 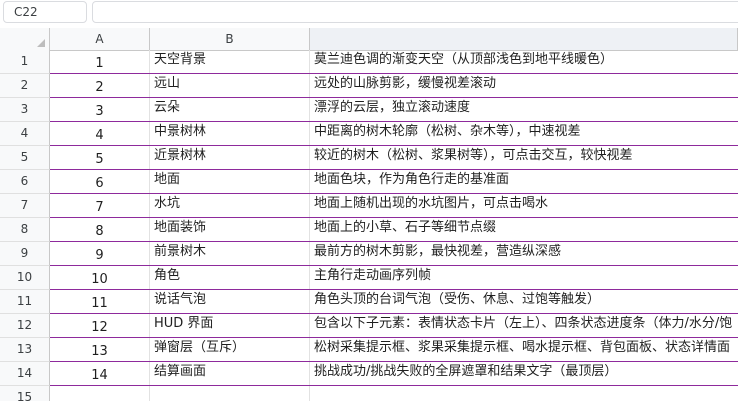 What do you see at coordinates (25, 374) in the screenshot?
I see `row-header: 14` at bounding box center [25, 374].